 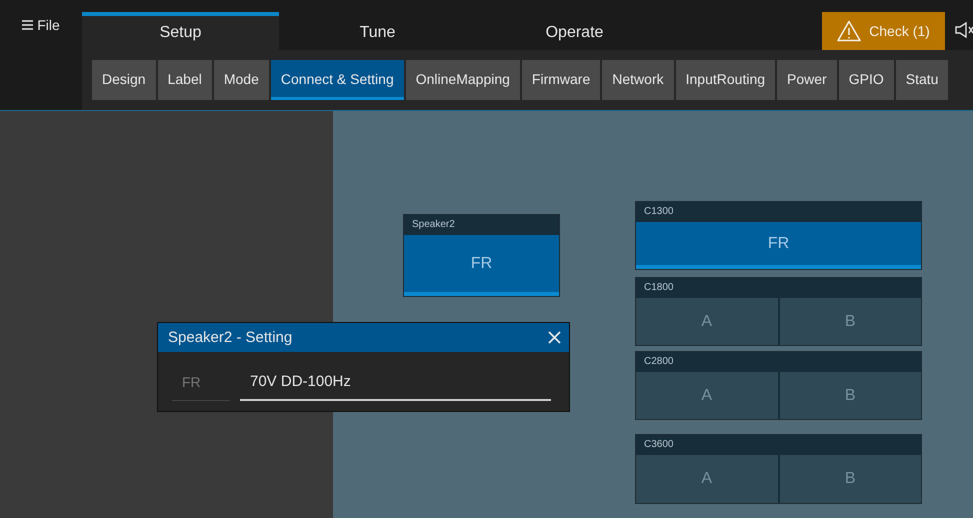 I want to click on speaker-node: Speaker2 FR, so click(x=481, y=255).